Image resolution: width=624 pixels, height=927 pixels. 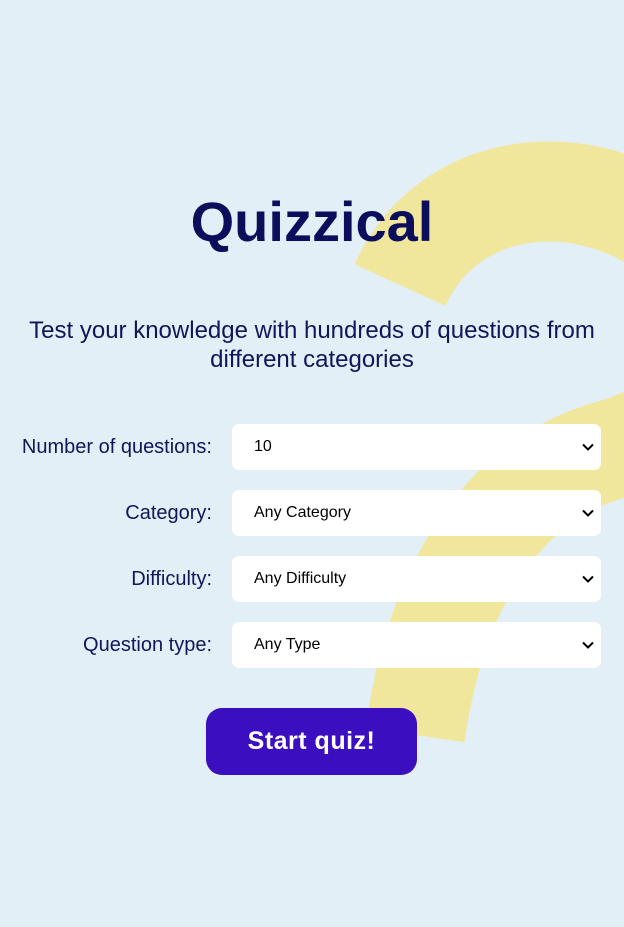 What do you see at coordinates (263, 446) in the screenshot?
I see `number-of-questions-value: 10` at bounding box center [263, 446].